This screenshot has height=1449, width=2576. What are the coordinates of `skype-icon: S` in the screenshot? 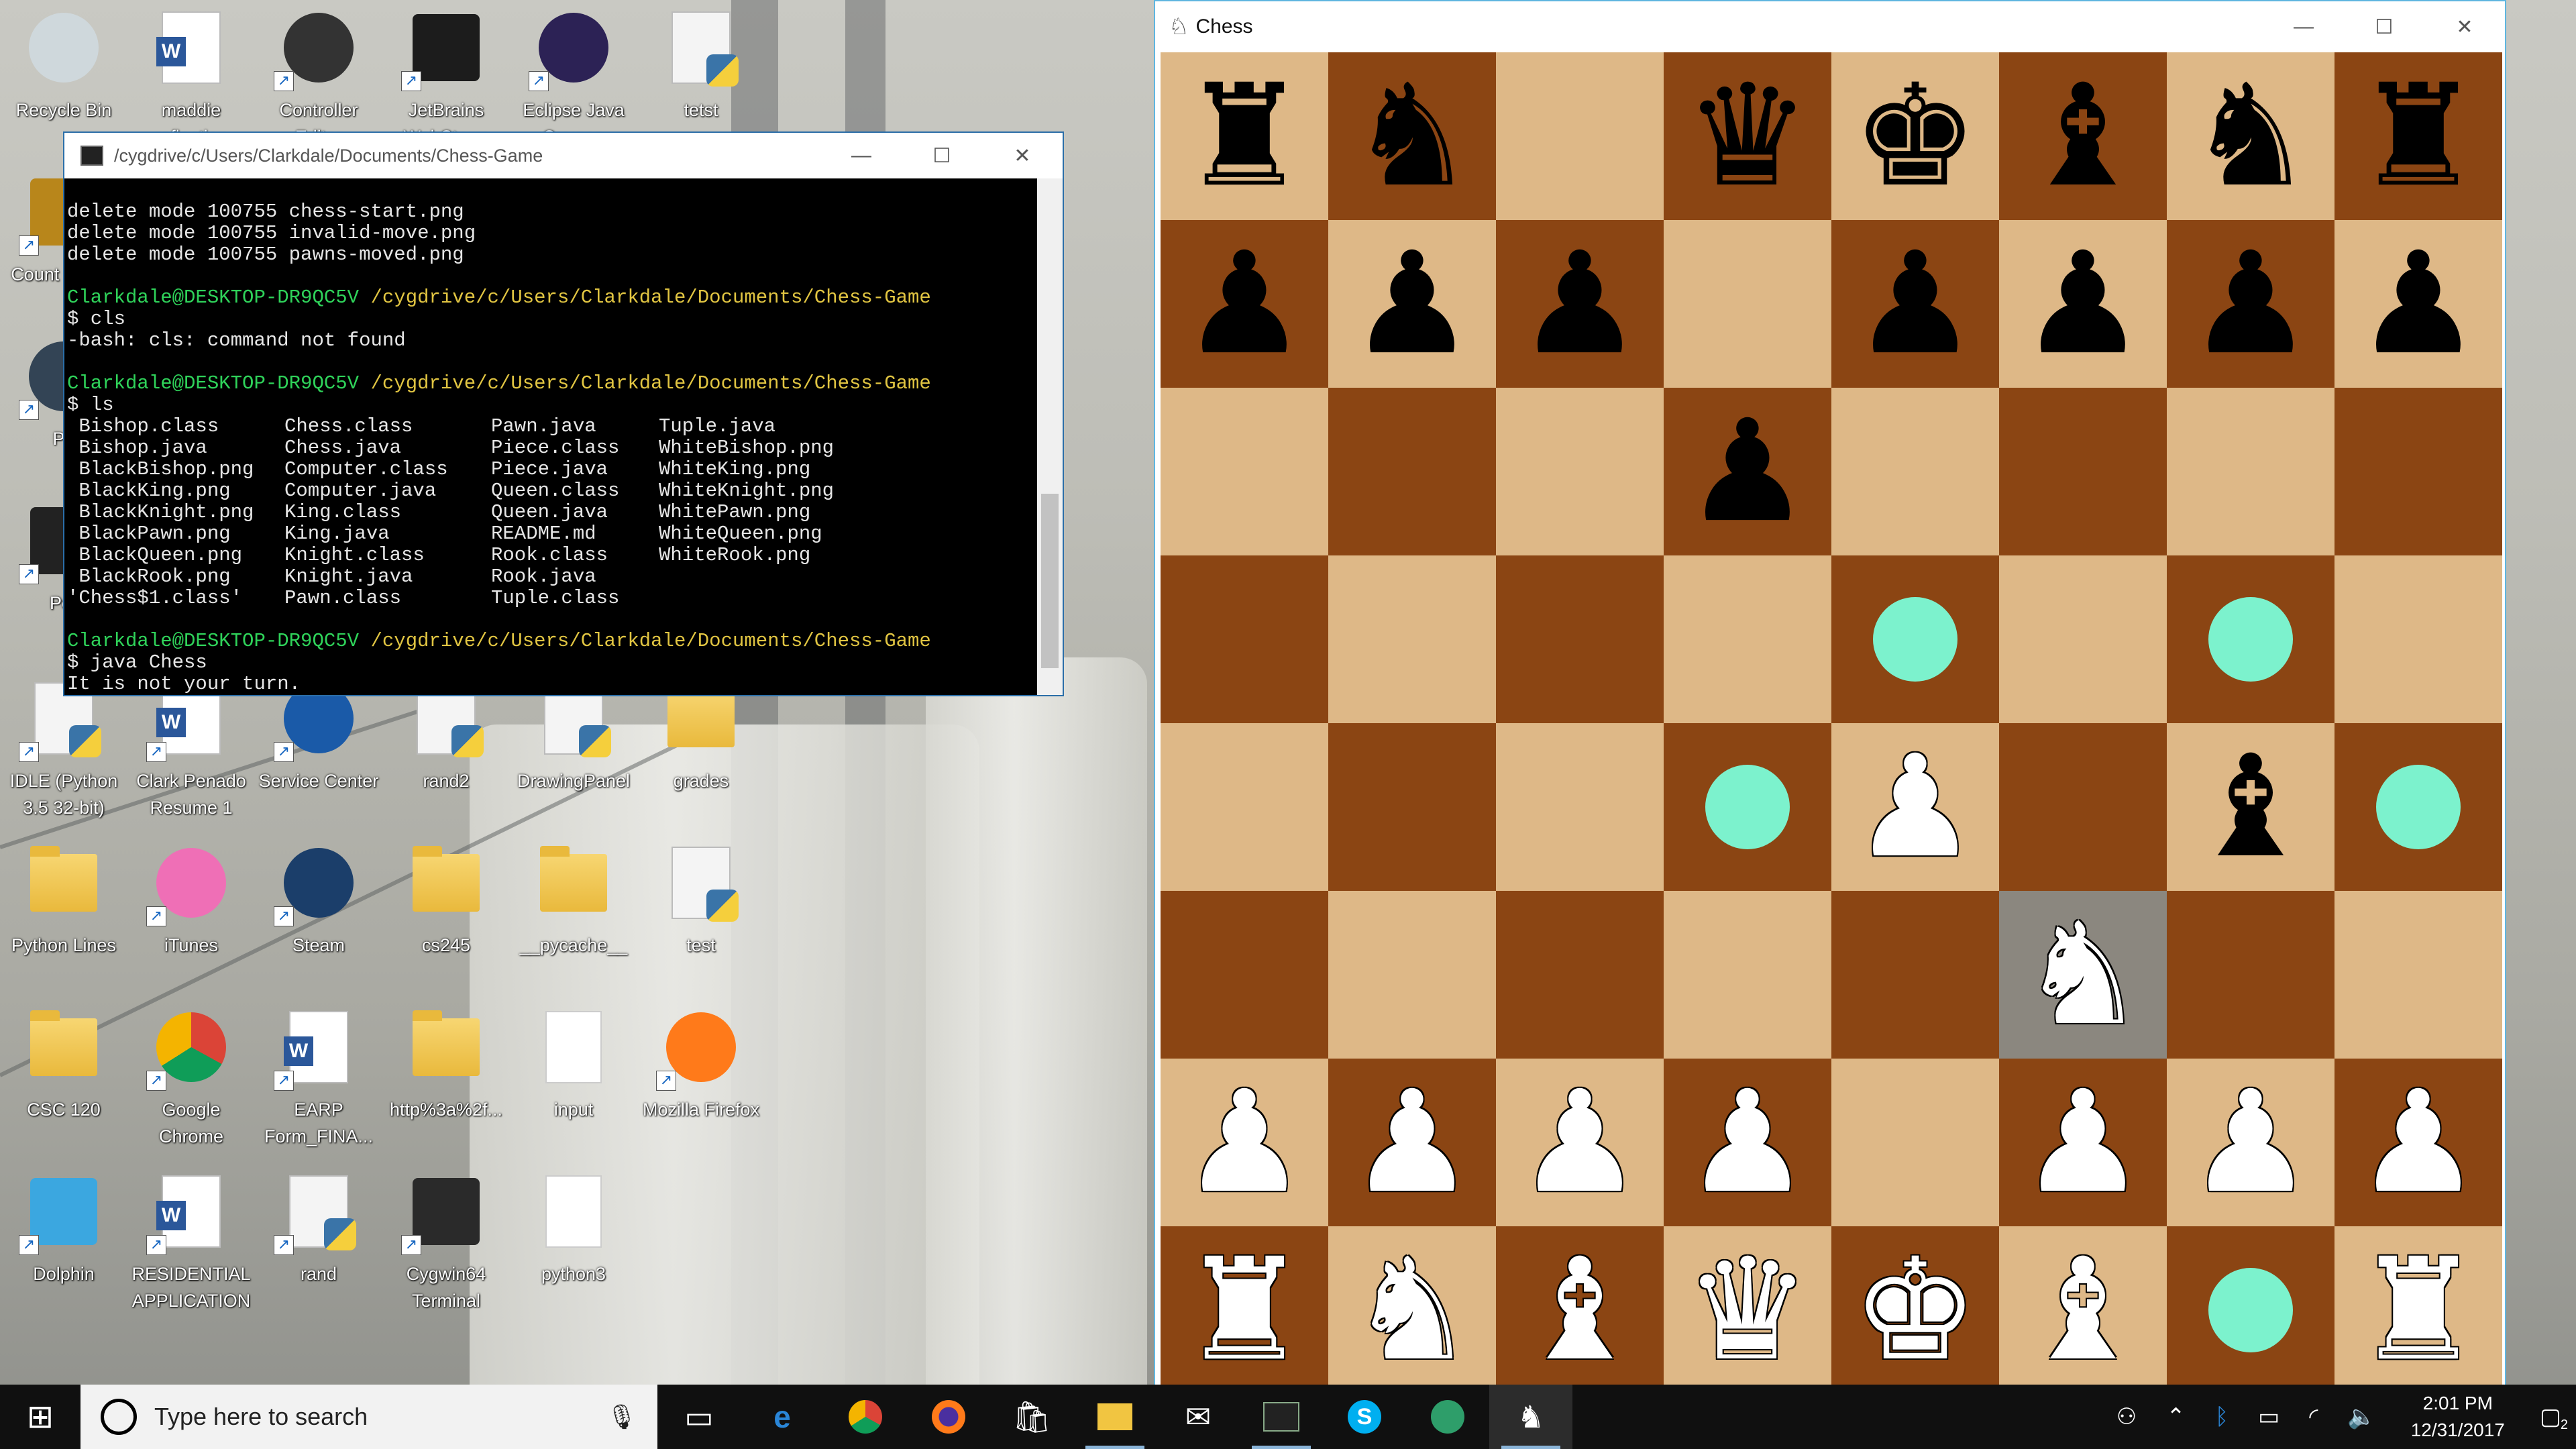 It's located at (1364, 1417).